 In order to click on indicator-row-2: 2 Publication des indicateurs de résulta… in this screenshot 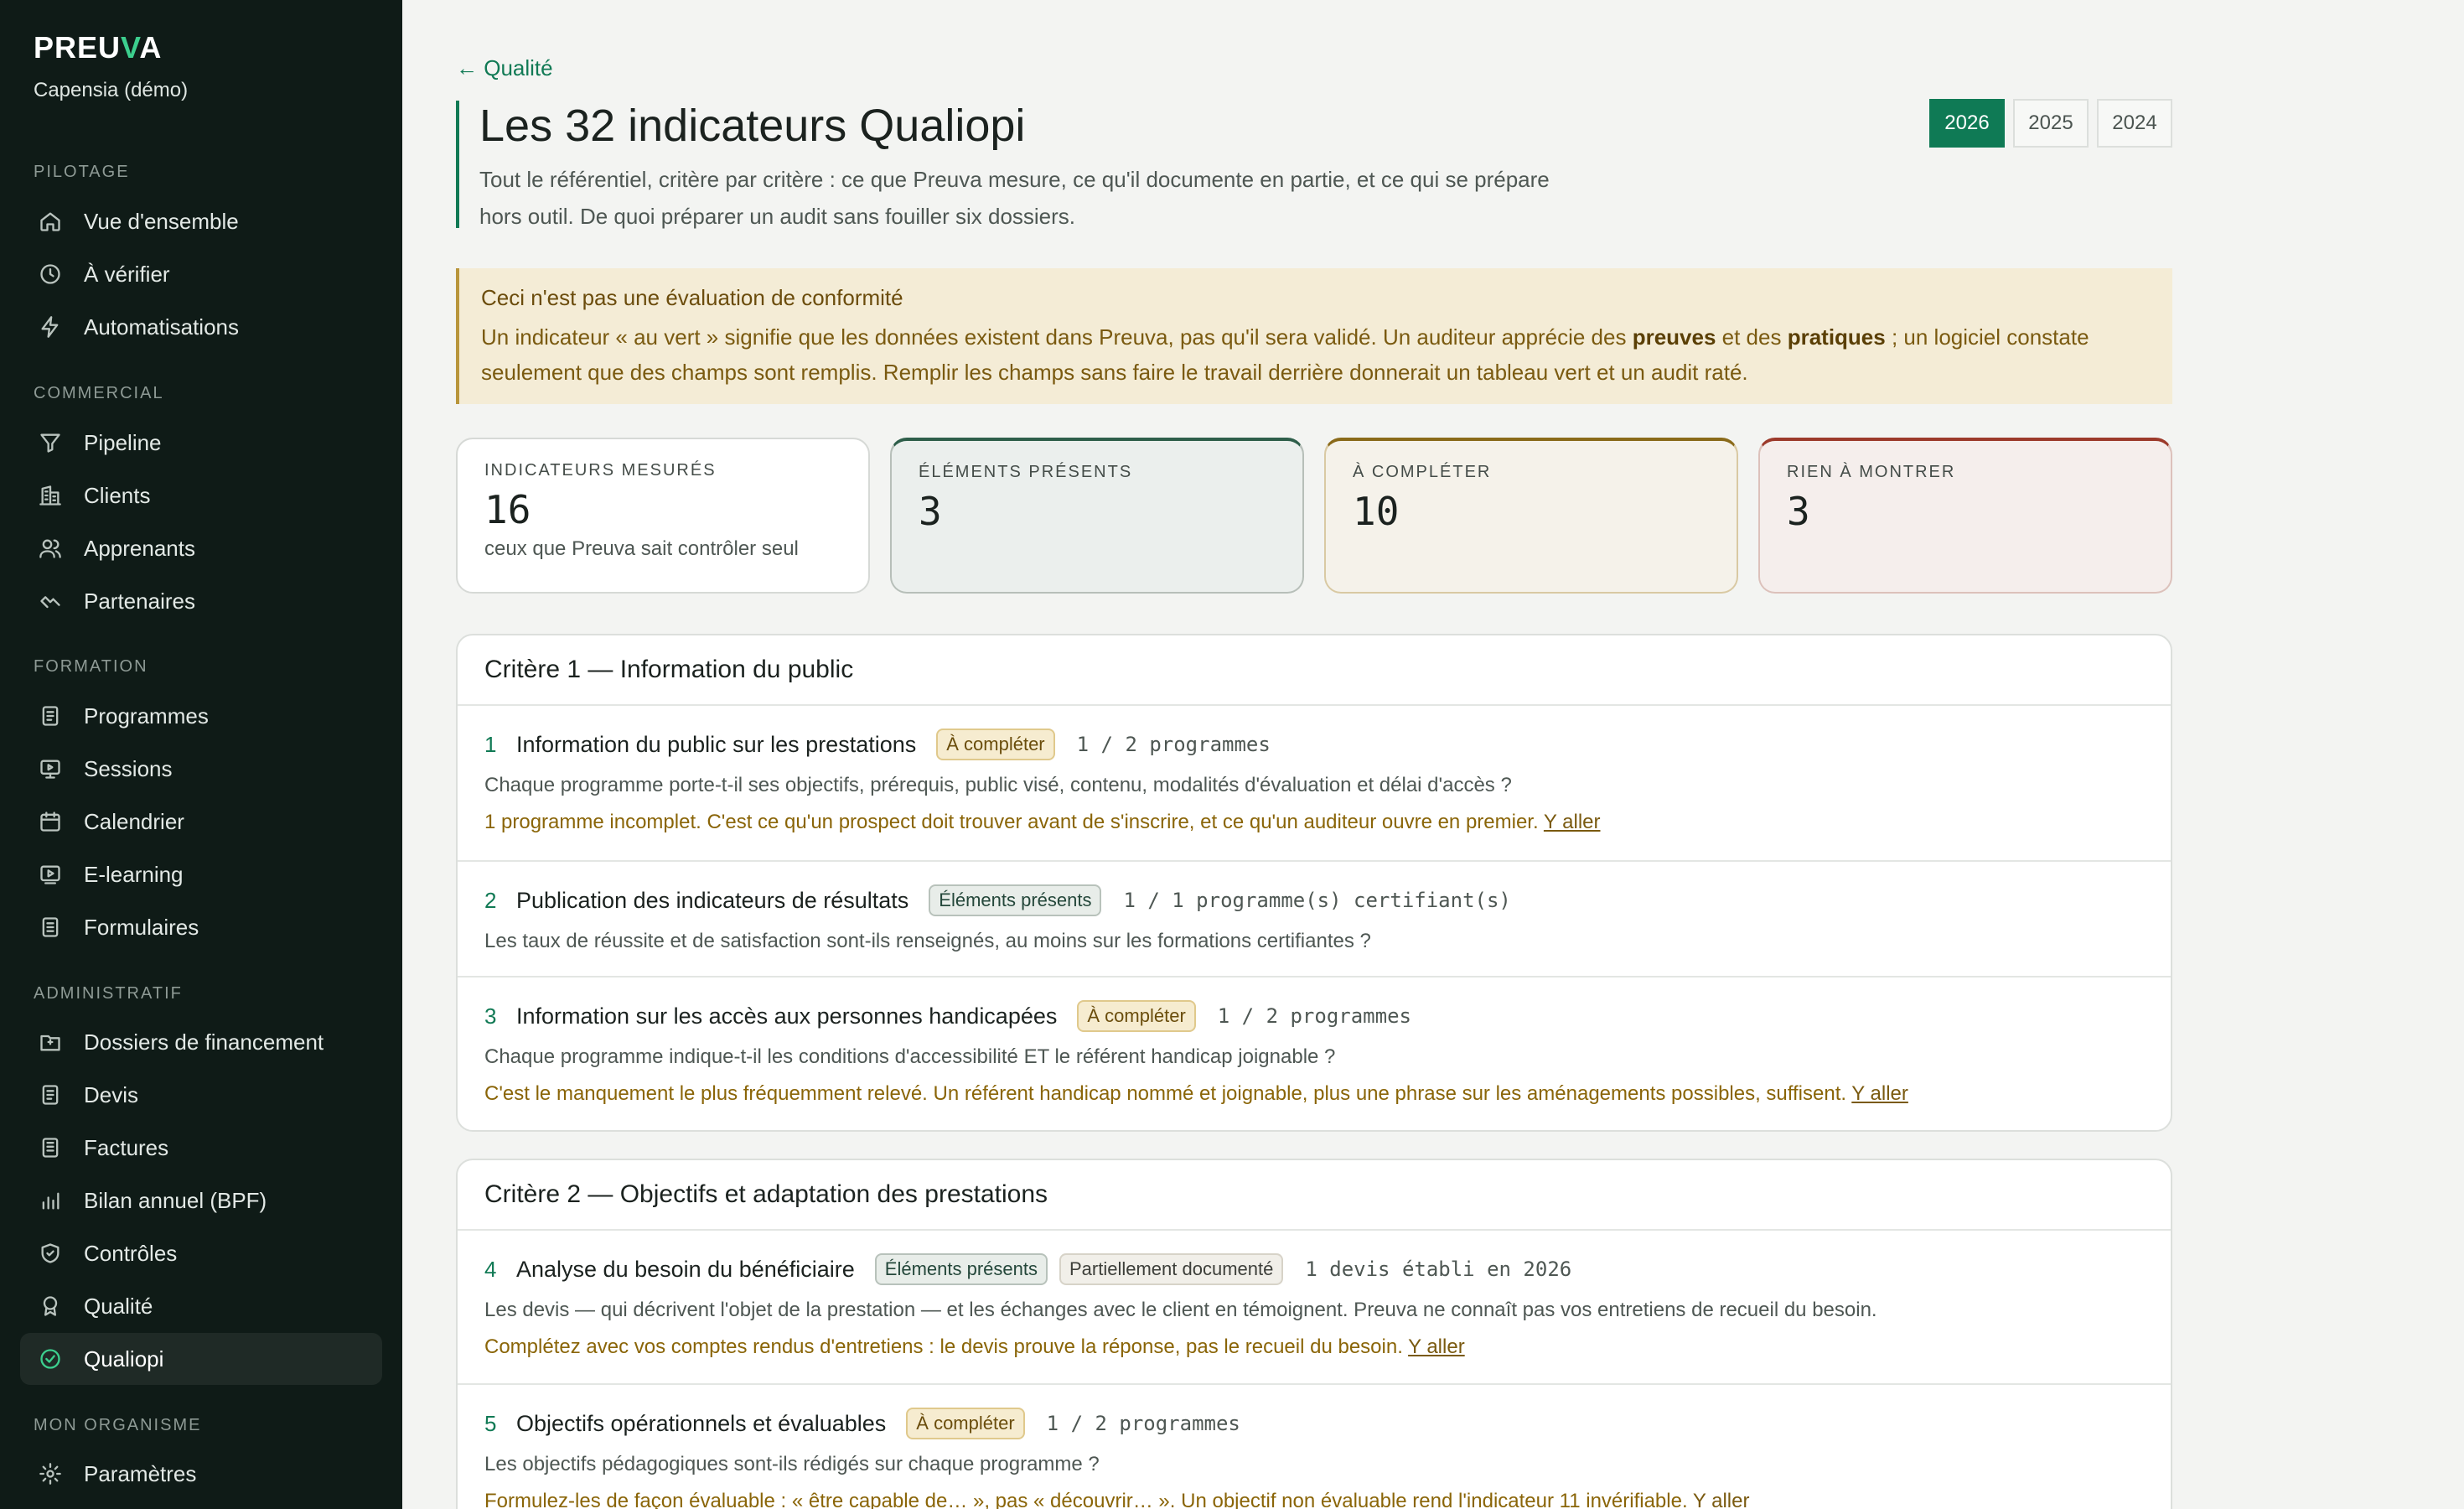, I will do `click(1314, 919)`.